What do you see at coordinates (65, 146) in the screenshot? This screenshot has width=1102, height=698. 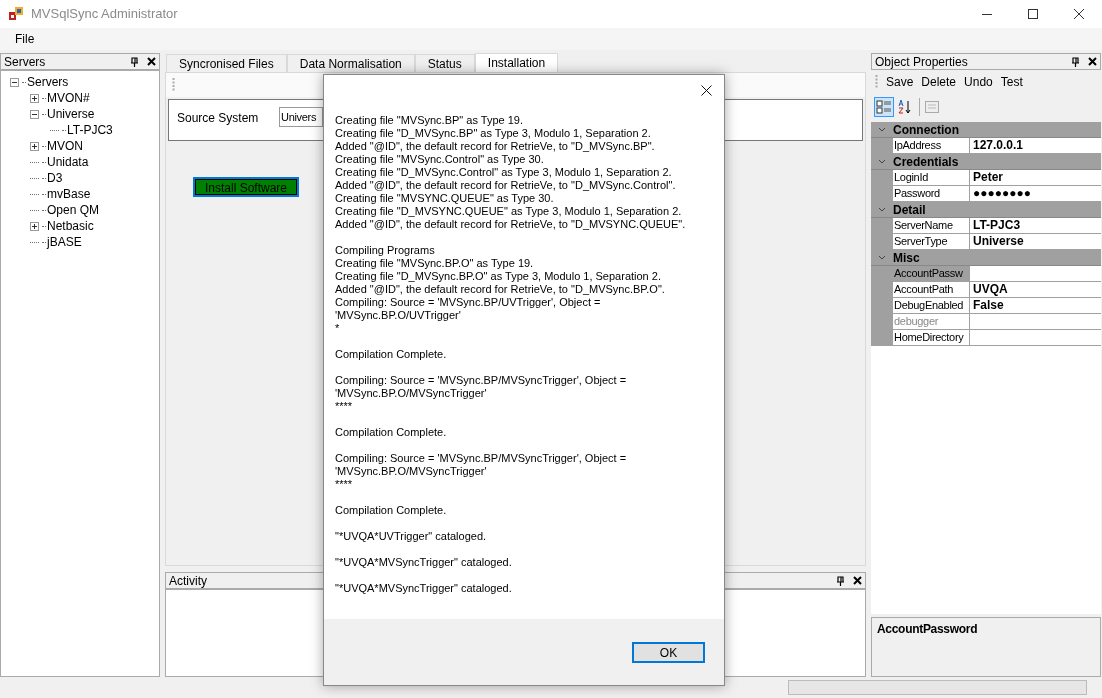 I see `tree-item: MVON` at bounding box center [65, 146].